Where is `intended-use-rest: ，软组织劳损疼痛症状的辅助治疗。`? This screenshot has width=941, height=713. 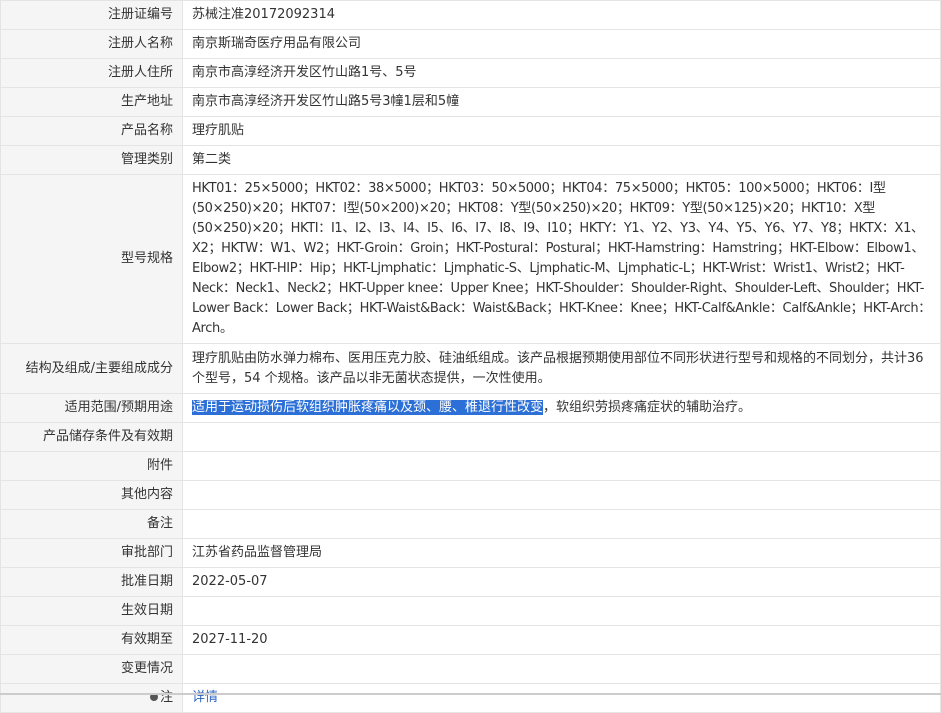 intended-use-rest: ，软组织劳损疼痛症状的辅助治疗。 is located at coordinates (647, 407).